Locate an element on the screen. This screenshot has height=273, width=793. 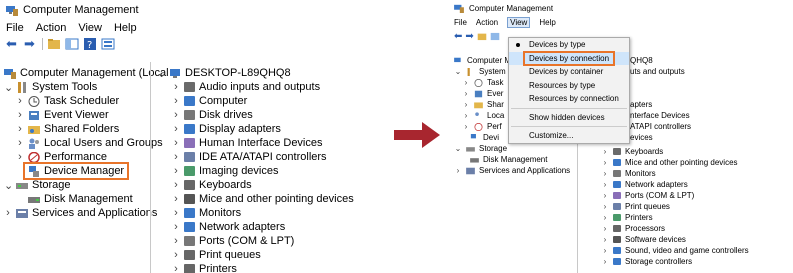
device-category: › Print queues is located at coordinates (257, 255).